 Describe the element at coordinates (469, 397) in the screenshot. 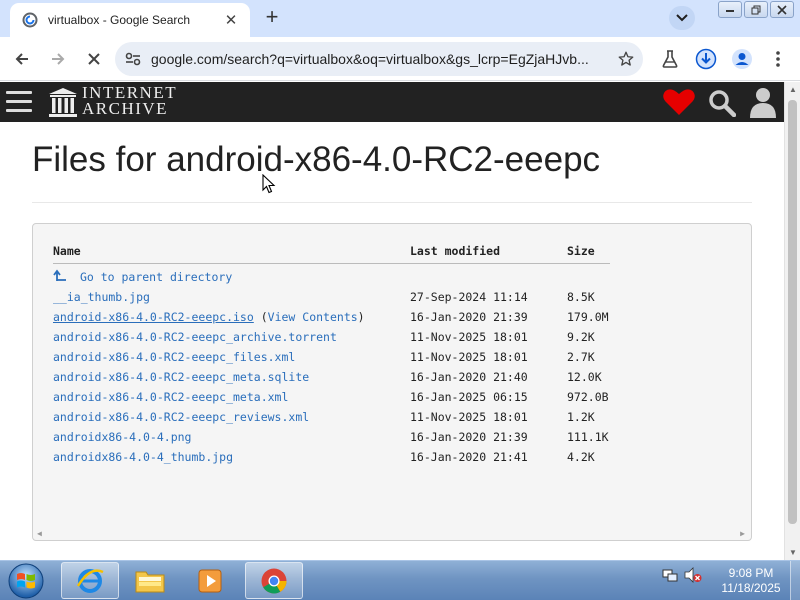

I see `last-modified-cell: 16-Jan-2025 06:15` at that location.